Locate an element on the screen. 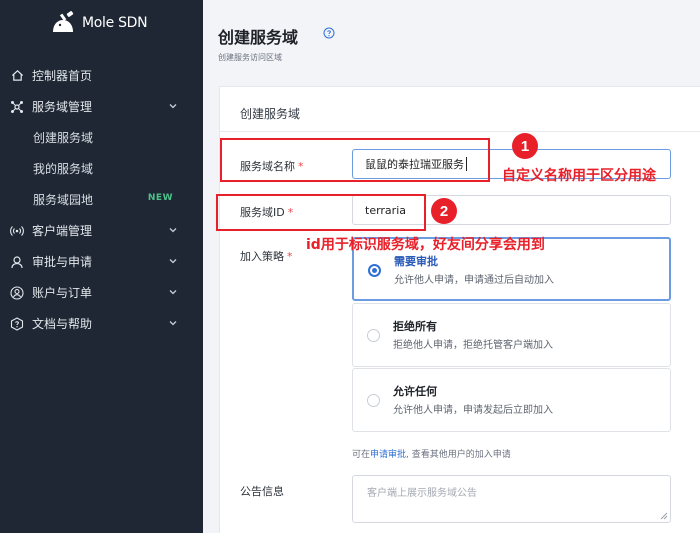 The height and width of the screenshot is (533, 700). annotation-badge-1: 1 is located at coordinates (525, 146).